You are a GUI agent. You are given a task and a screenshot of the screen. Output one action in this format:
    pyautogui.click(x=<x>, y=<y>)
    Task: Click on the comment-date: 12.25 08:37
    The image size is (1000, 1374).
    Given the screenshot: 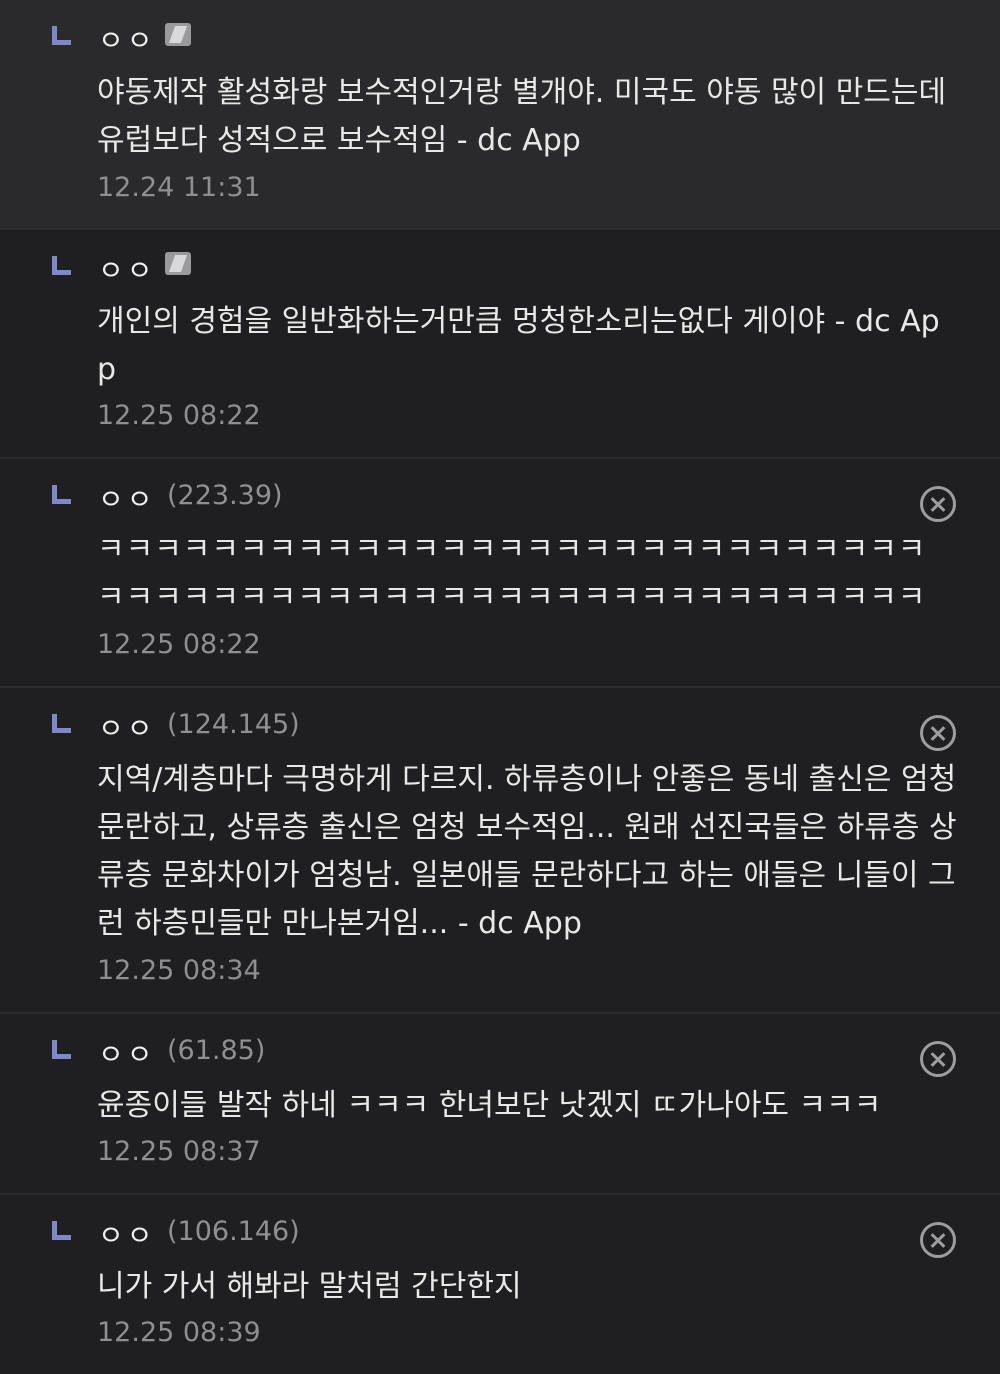 What is the action you would take?
    pyautogui.click(x=179, y=1151)
    